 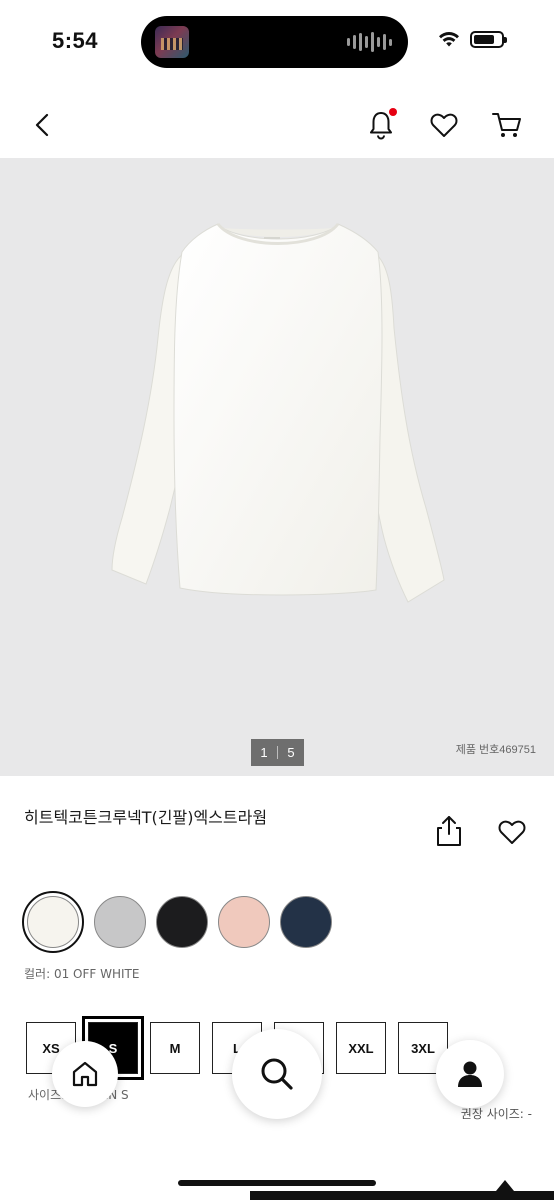 I want to click on pager-current: 1, so click(x=264, y=752).